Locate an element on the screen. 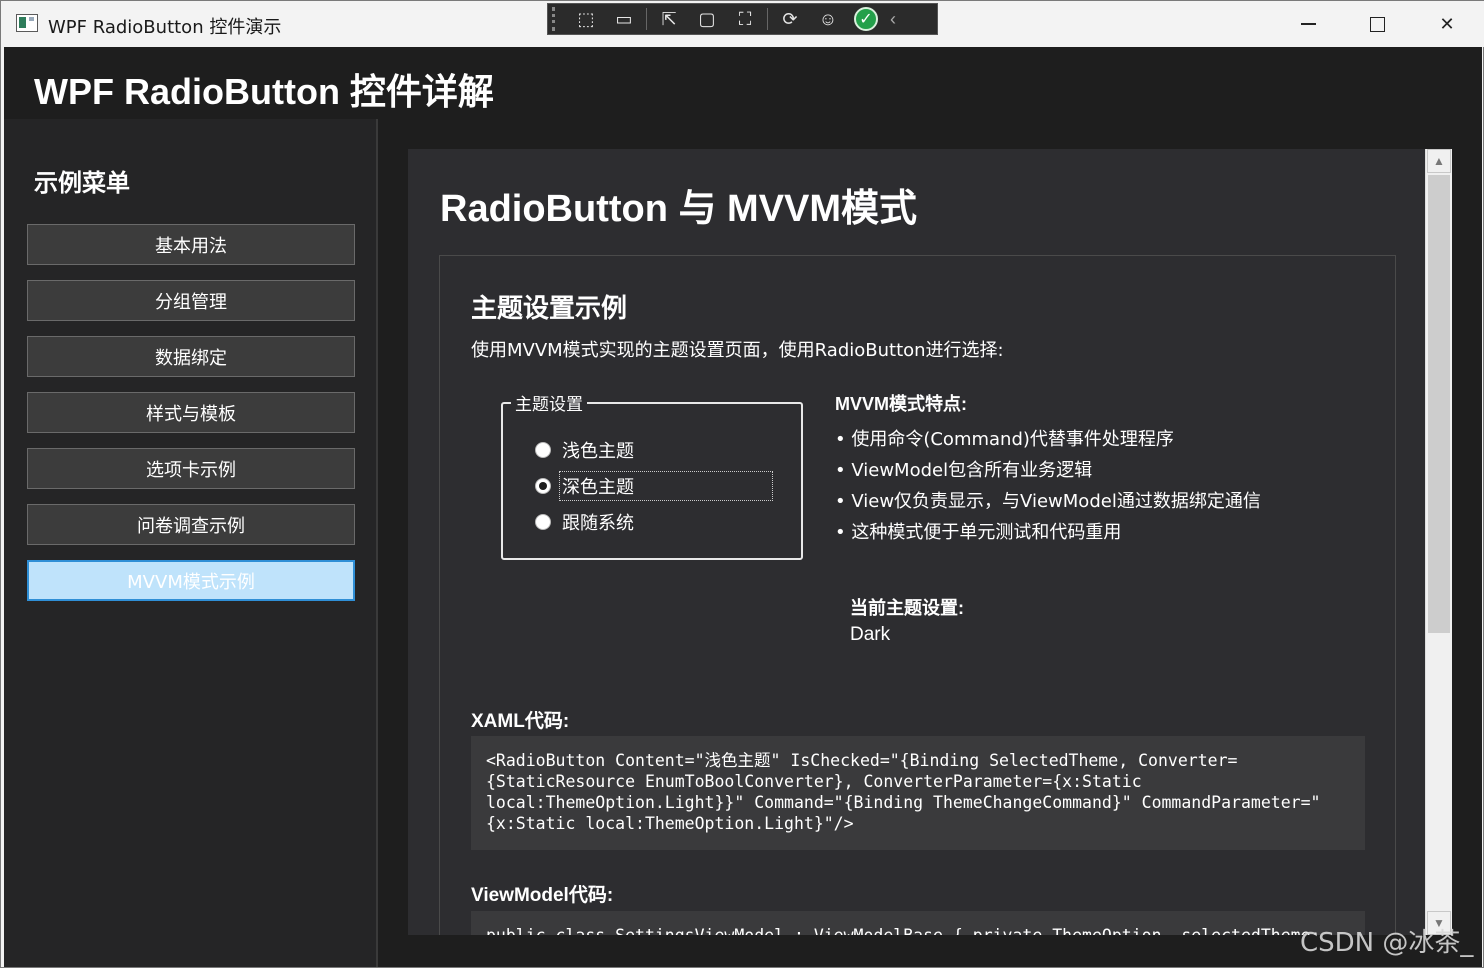  viewmodel-code-title: ViewModel代码: is located at coordinates (542, 895).